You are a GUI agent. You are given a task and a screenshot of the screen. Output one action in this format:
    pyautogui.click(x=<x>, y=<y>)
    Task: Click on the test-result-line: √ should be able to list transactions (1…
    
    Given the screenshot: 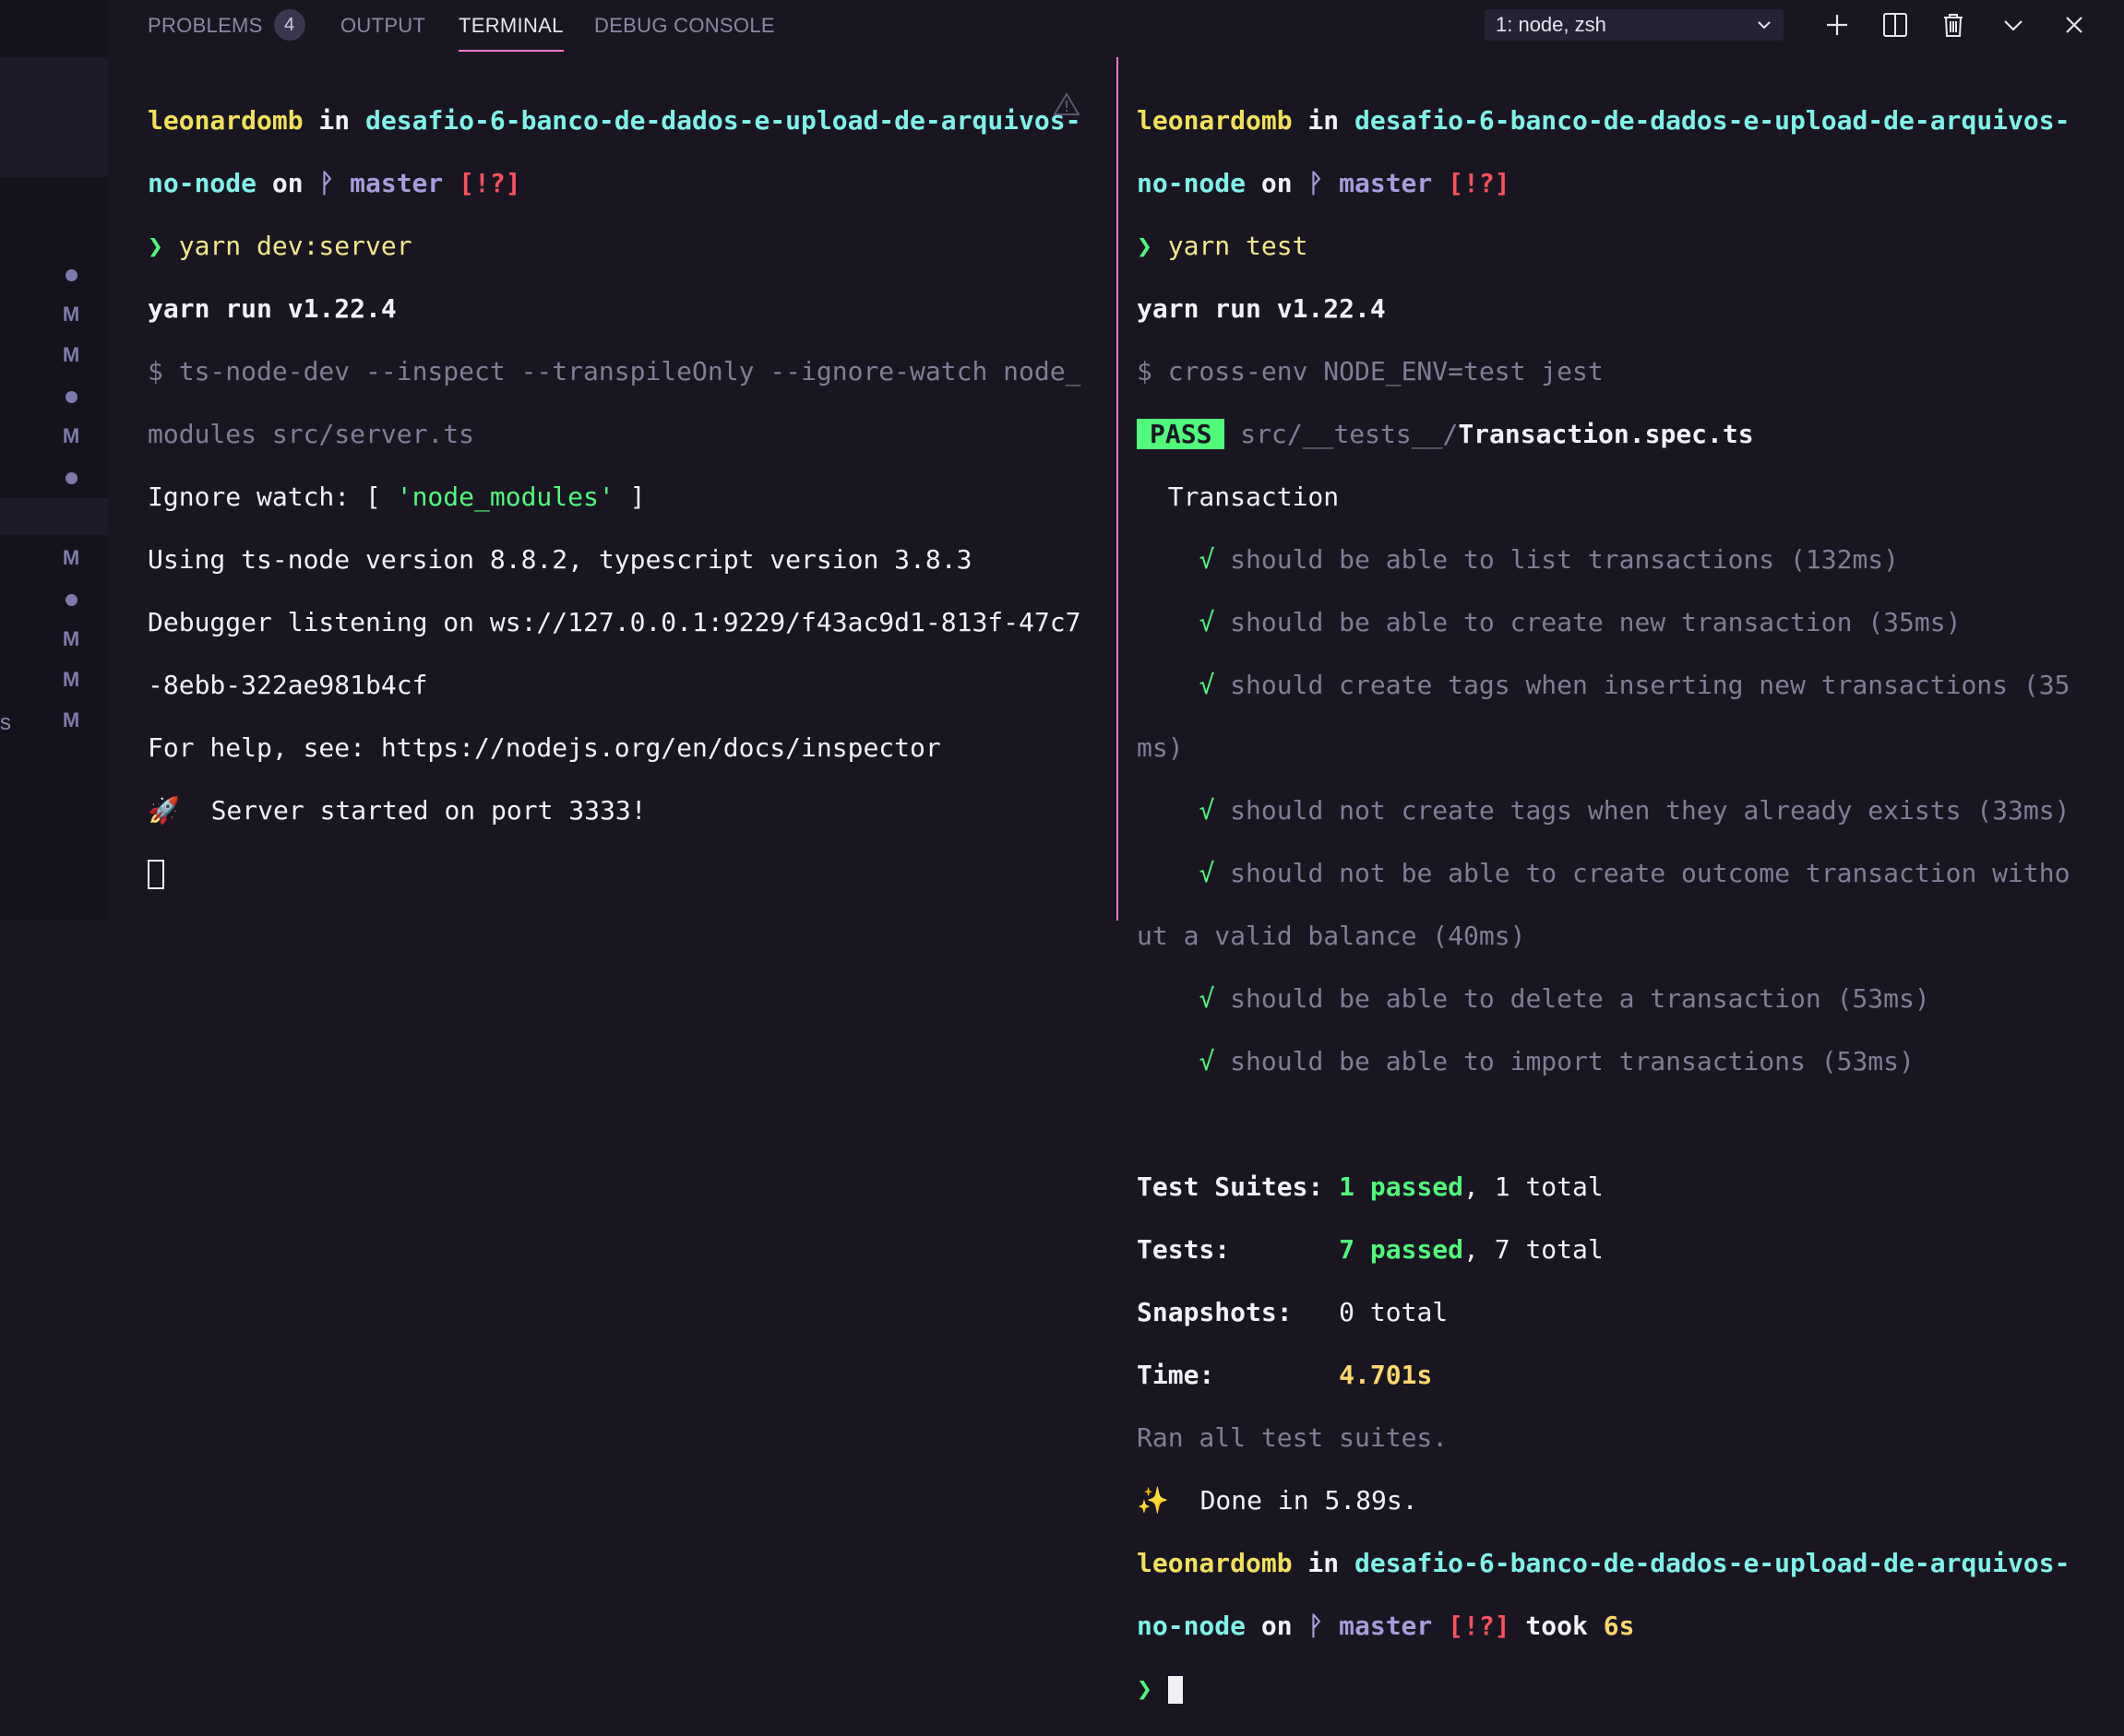 What is the action you would take?
    pyautogui.click(x=1616, y=560)
    